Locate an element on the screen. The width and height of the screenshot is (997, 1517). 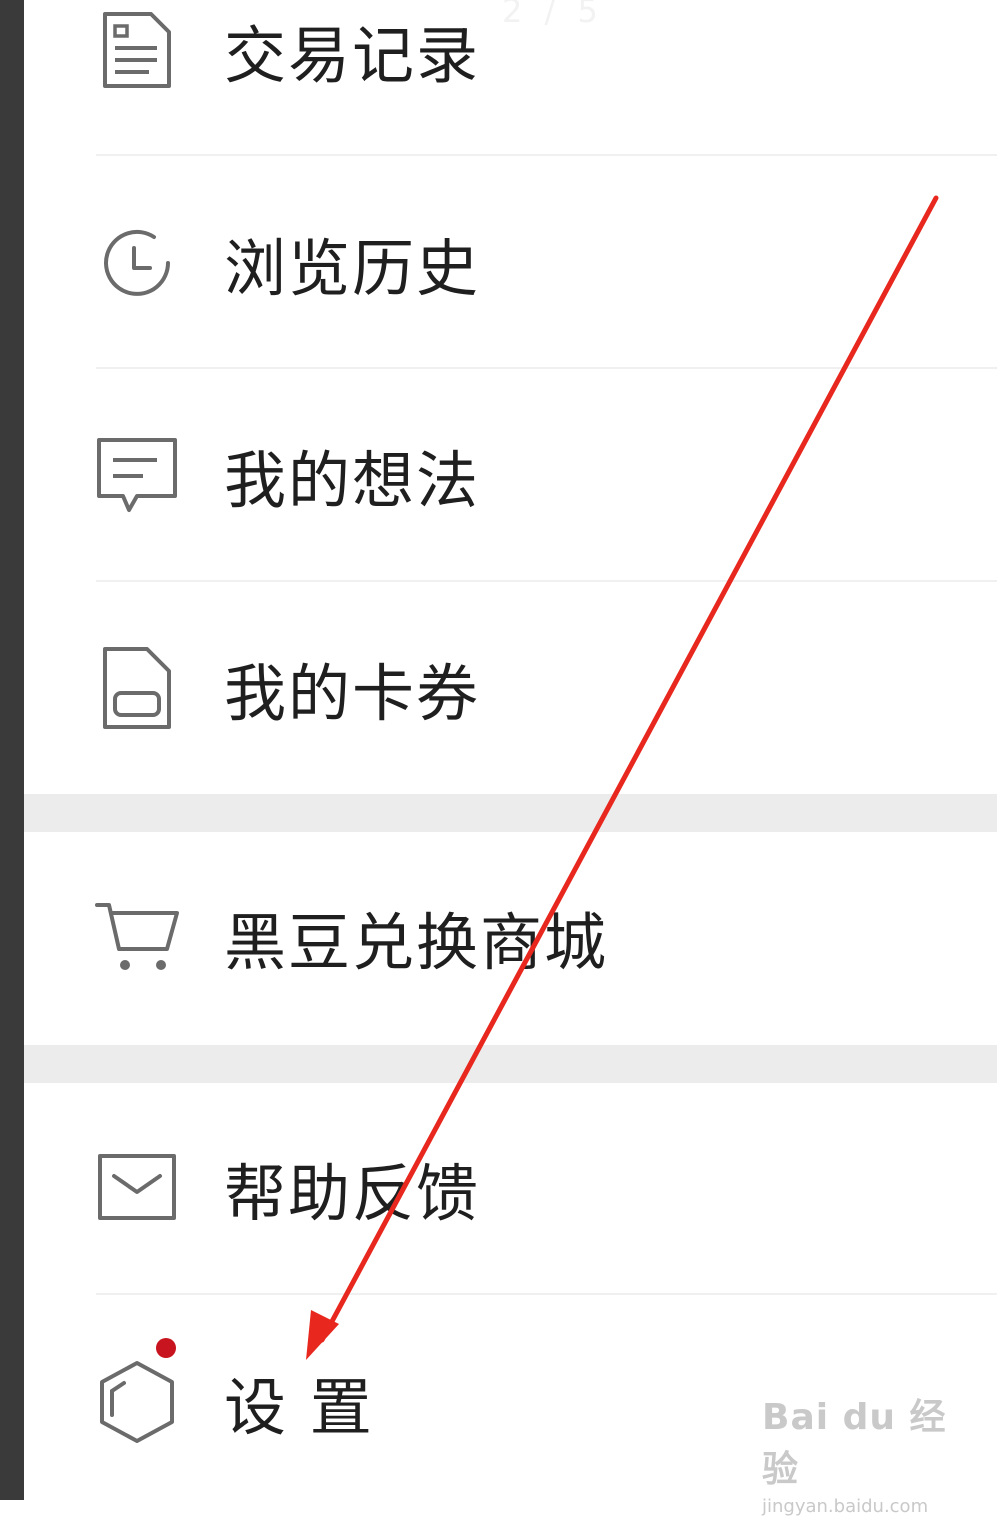
mail-icon is located at coordinates (137, 1188).